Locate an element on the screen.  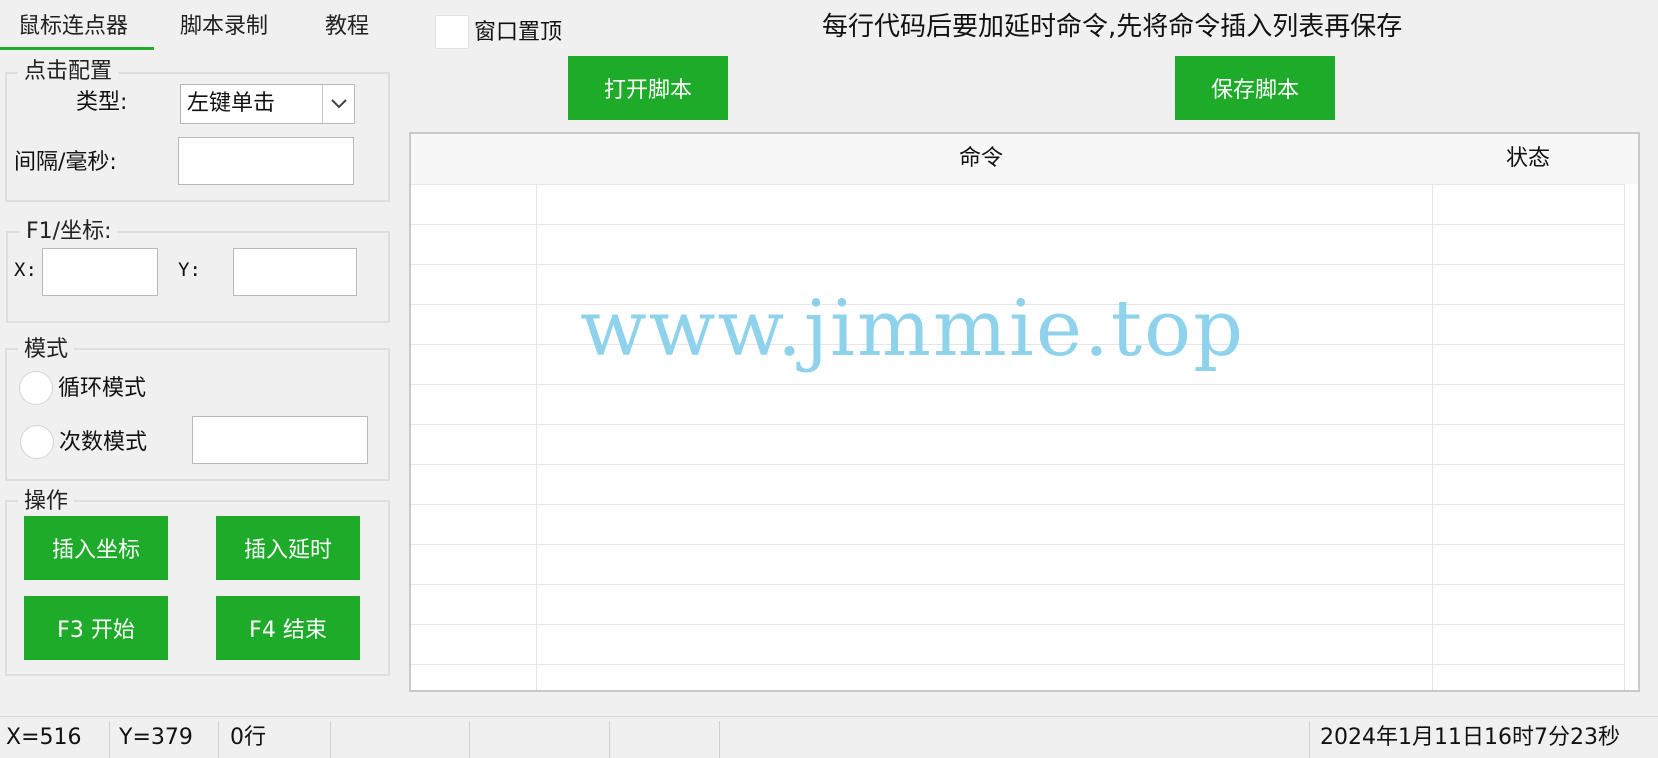
column-header-command: 命令 is located at coordinates (981, 159).